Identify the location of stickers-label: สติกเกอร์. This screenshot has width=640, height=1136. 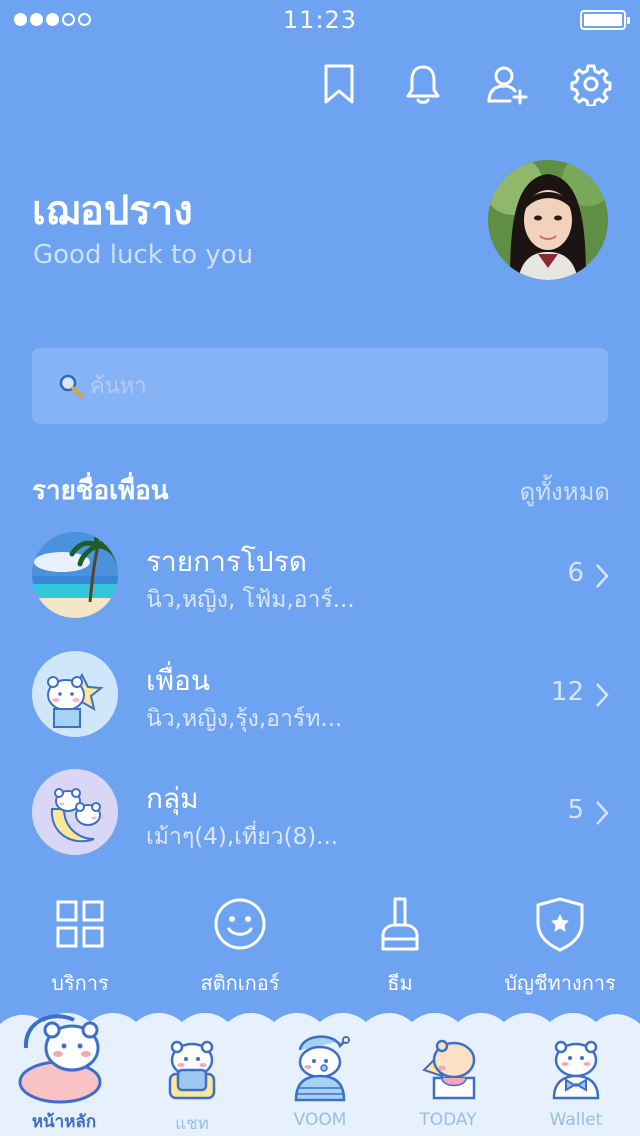
(240, 983).